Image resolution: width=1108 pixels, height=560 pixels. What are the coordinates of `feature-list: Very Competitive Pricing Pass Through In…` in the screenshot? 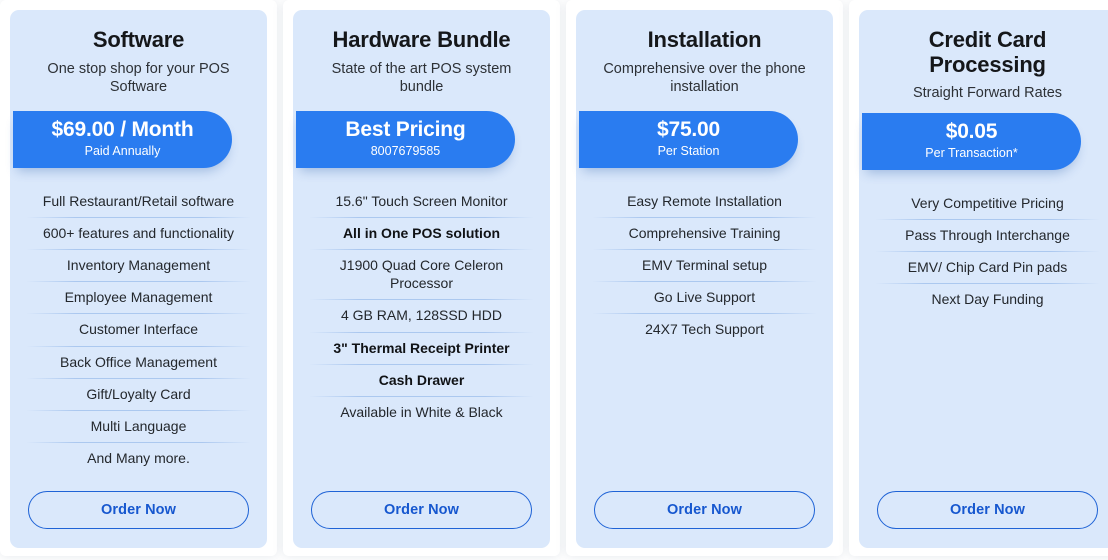 It's located at (983, 339).